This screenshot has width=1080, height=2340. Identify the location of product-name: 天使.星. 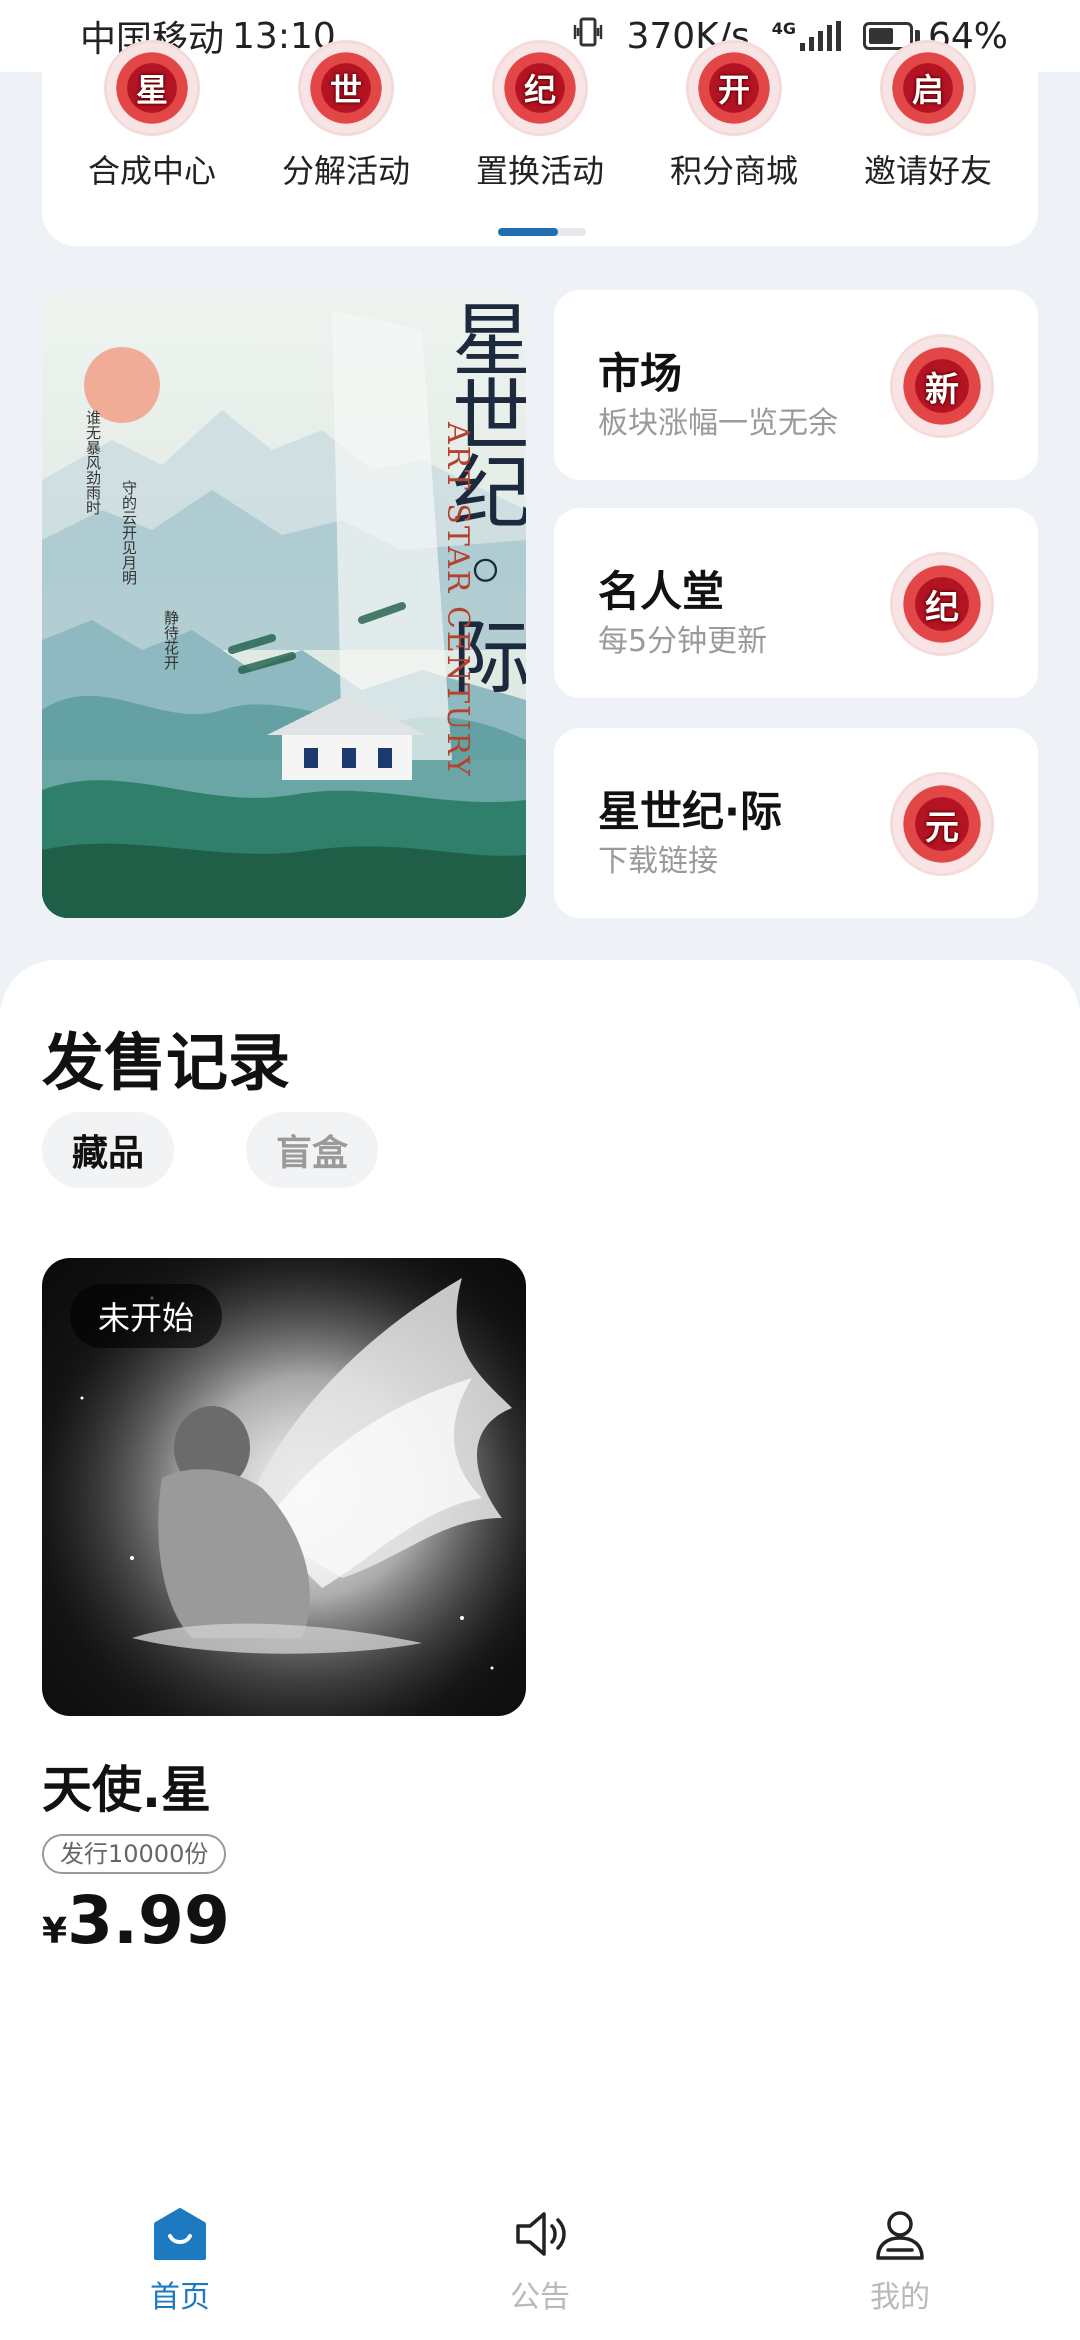
(126, 1790).